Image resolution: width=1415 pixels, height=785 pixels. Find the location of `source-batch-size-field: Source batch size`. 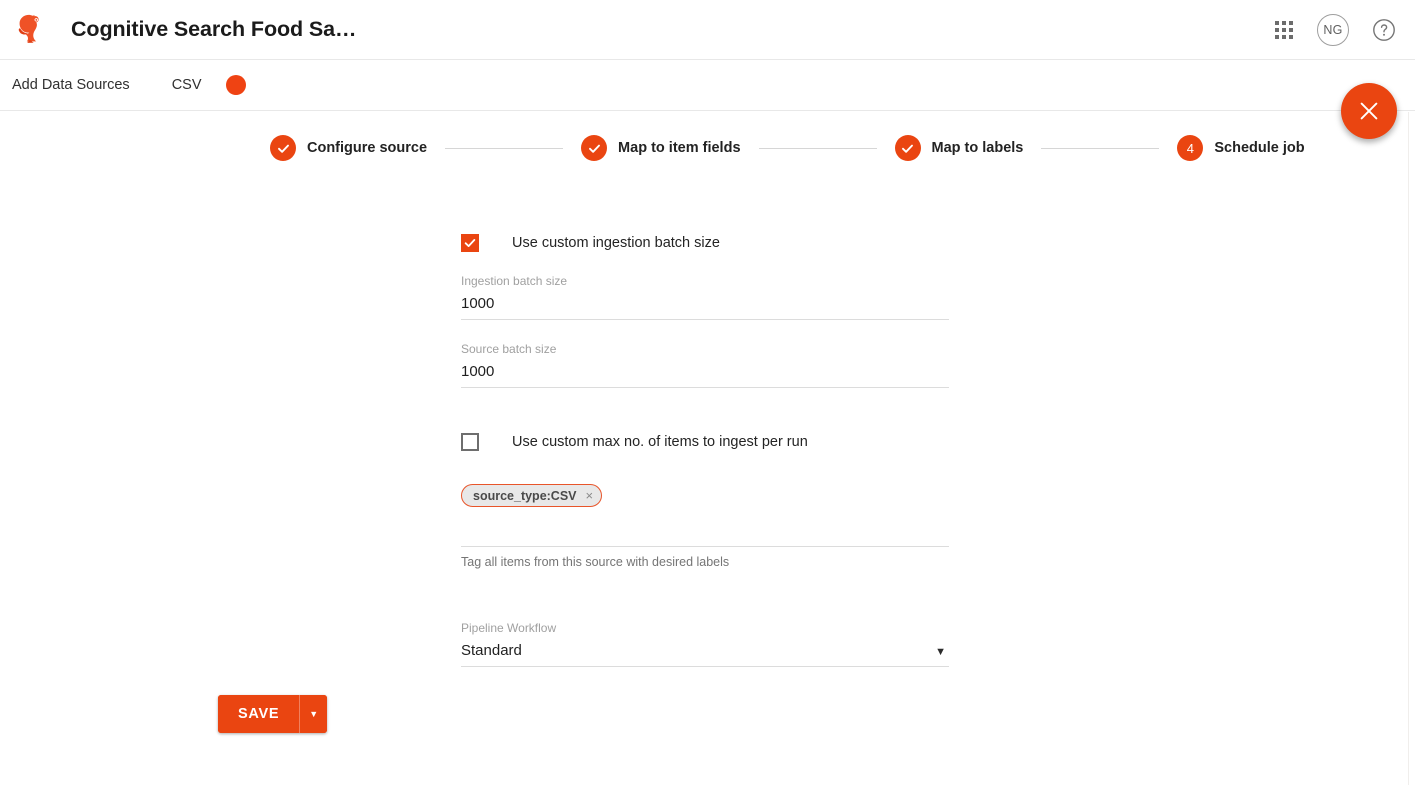

source-batch-size-field: Source batch size is located at coordinates (705, 365).